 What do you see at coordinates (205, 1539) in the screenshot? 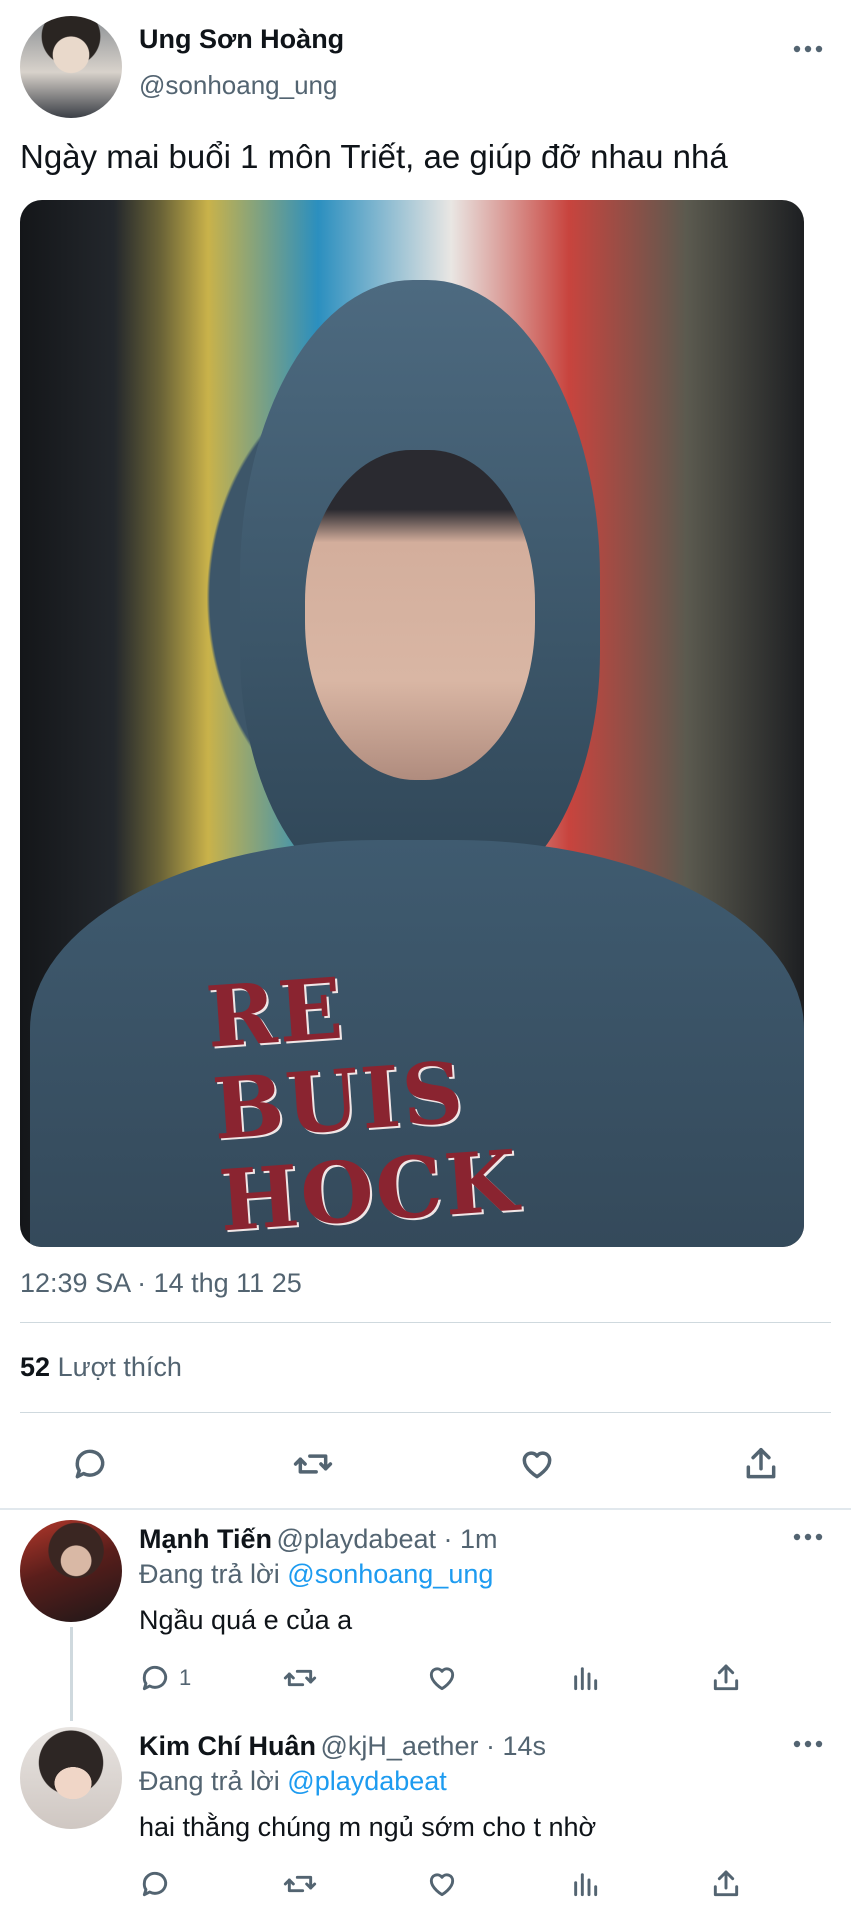
I see `reply-display-name: Mạnh Tiến` at bounding box center [205, 1539].